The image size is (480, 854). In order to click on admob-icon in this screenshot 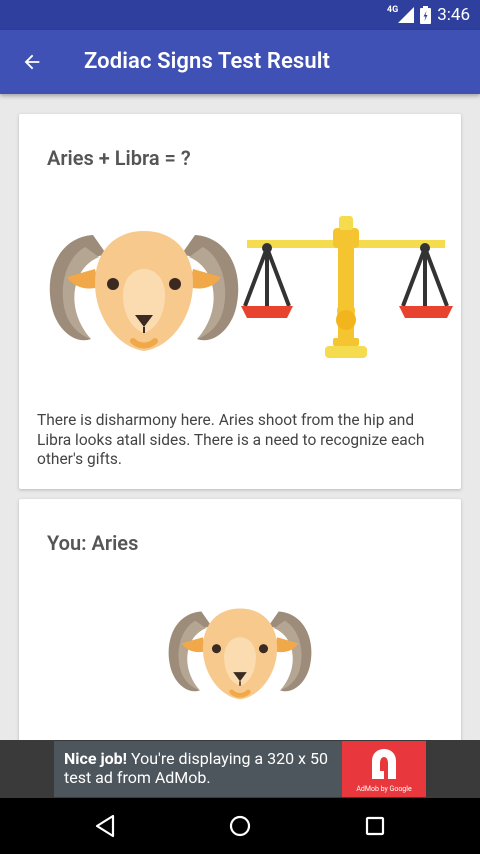, I will do `click(384, 764)`.